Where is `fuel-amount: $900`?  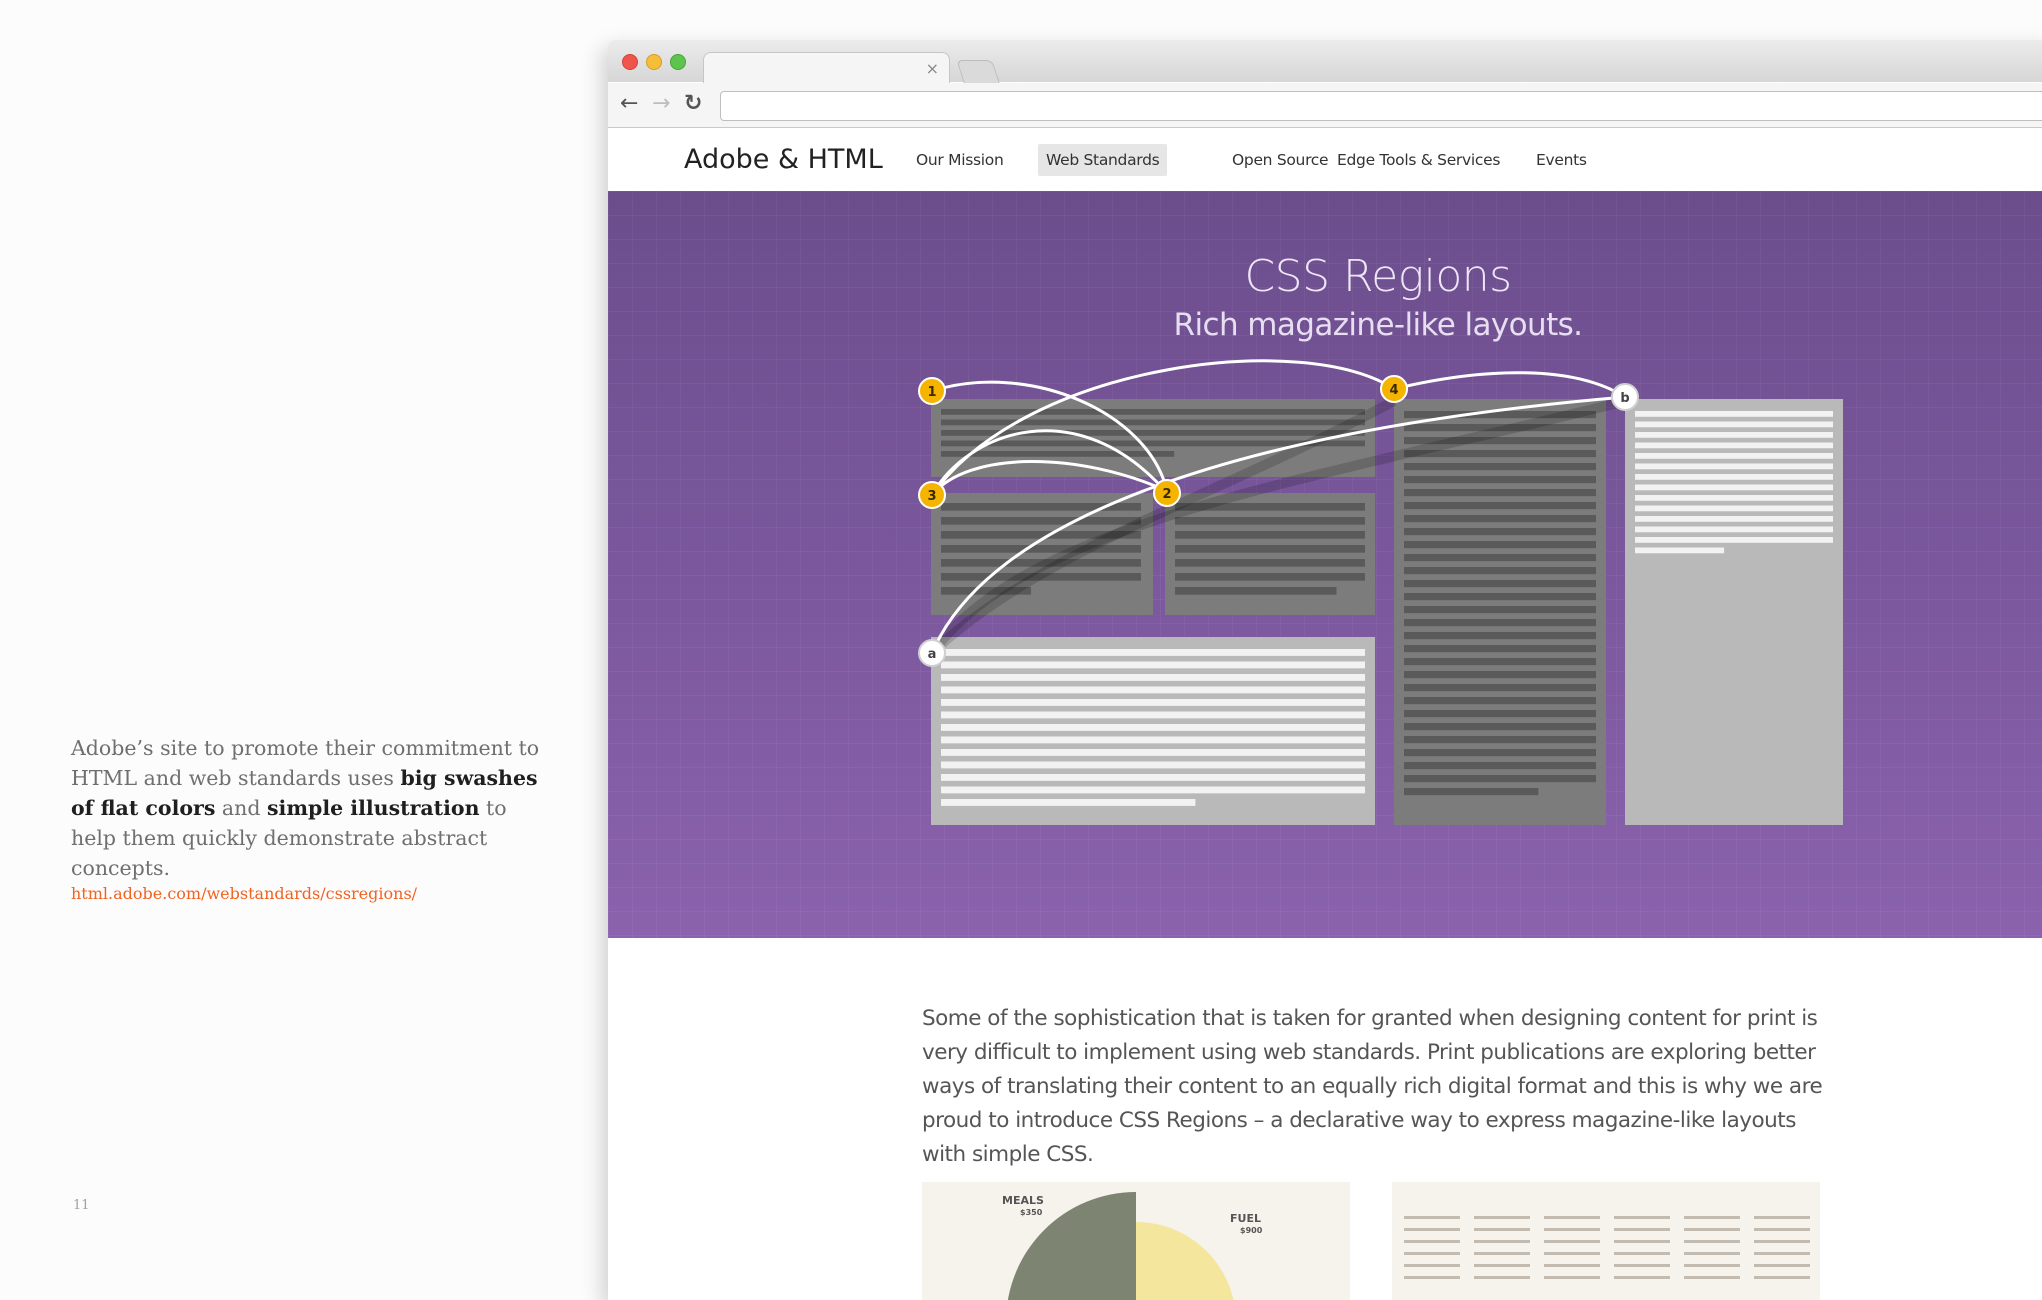 fuel-amount: $900 is located at coordinates (1251, 1230).